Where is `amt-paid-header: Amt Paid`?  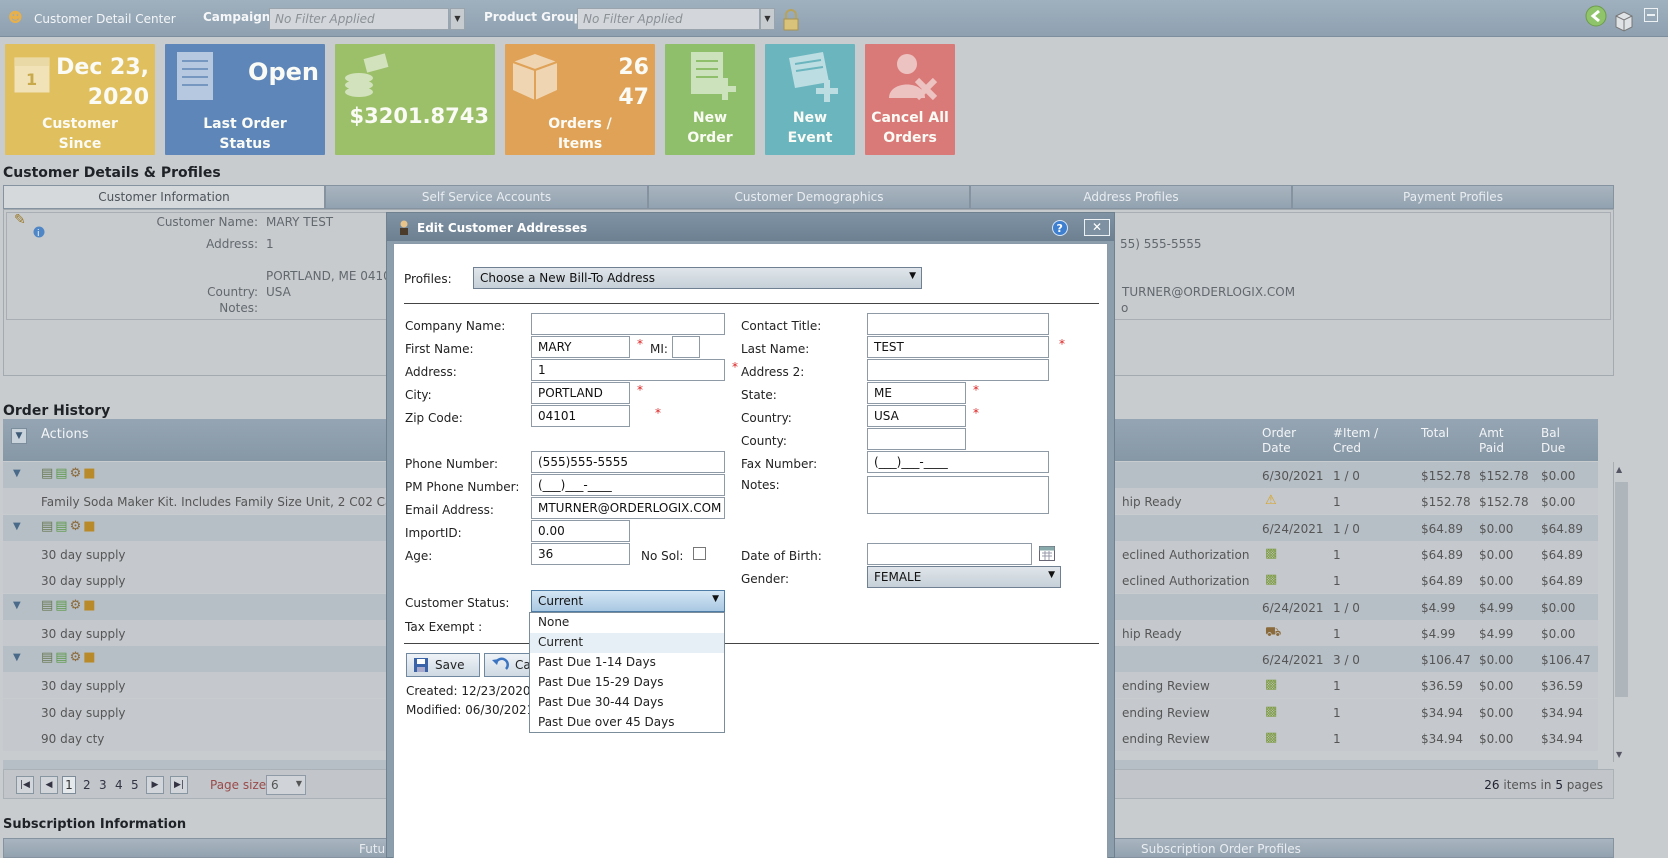 amt-paid-header: Amt Paid is located at coordinates (1499, 441).